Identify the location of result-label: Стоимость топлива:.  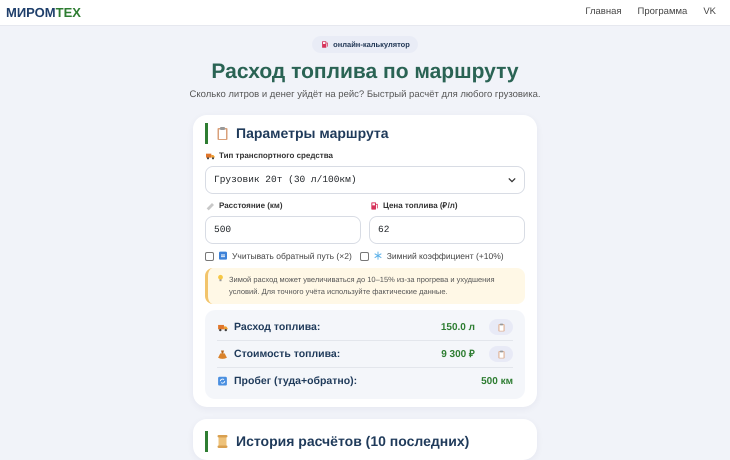
(288, 354).